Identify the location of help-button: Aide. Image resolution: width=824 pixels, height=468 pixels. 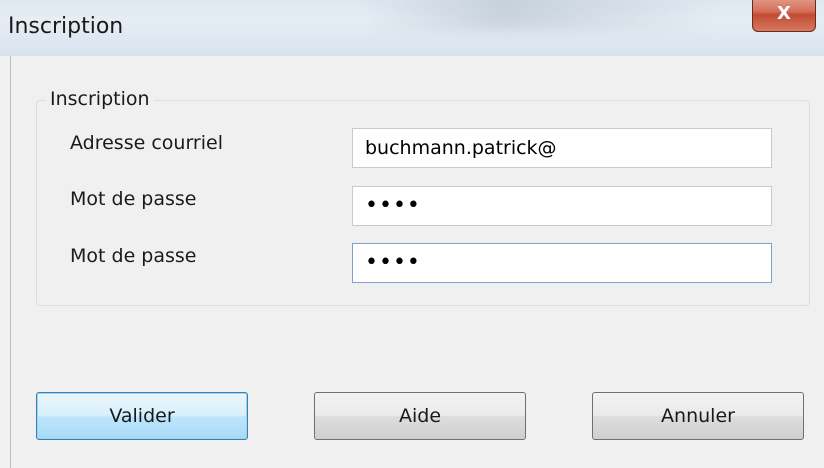
(420, 416).